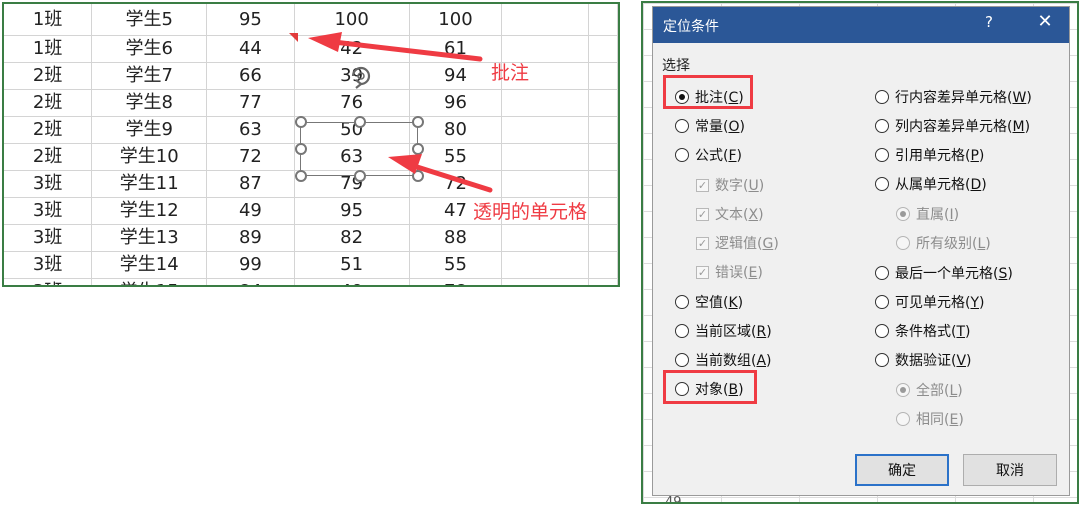  I want to click on rotate-handle-icon, so click(361, 76).